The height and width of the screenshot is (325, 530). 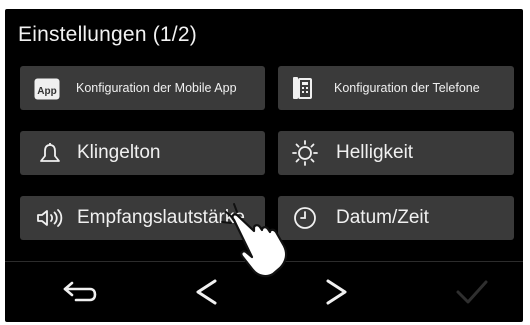 What do you see at coordinates (119, 152) in the screenshot?
I see `button-label: Klingelton` at bounding box center [119, 152].